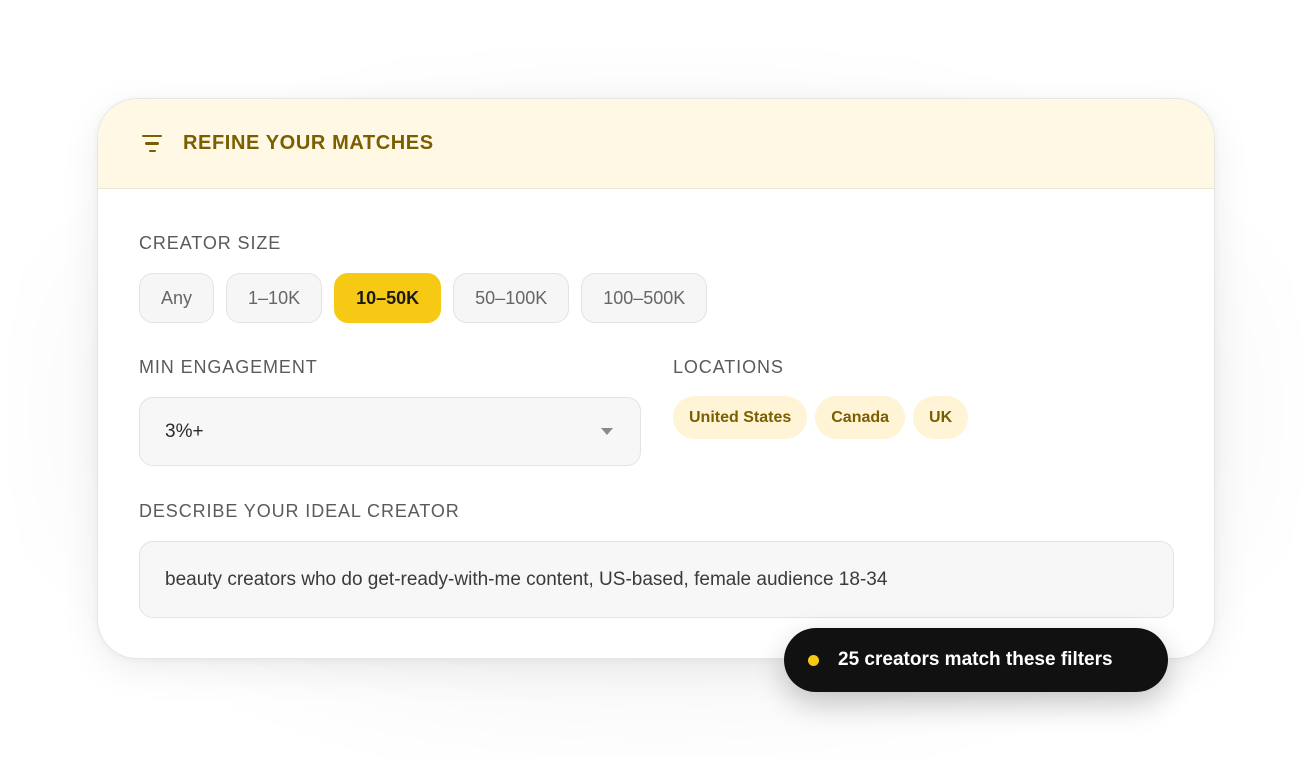 This screenshot has width=1312, height=758. What do you see at coordinates (860, 417) in the screenshot?
I see `location-tag-canada: Canada` at bounding box center [860, 417].